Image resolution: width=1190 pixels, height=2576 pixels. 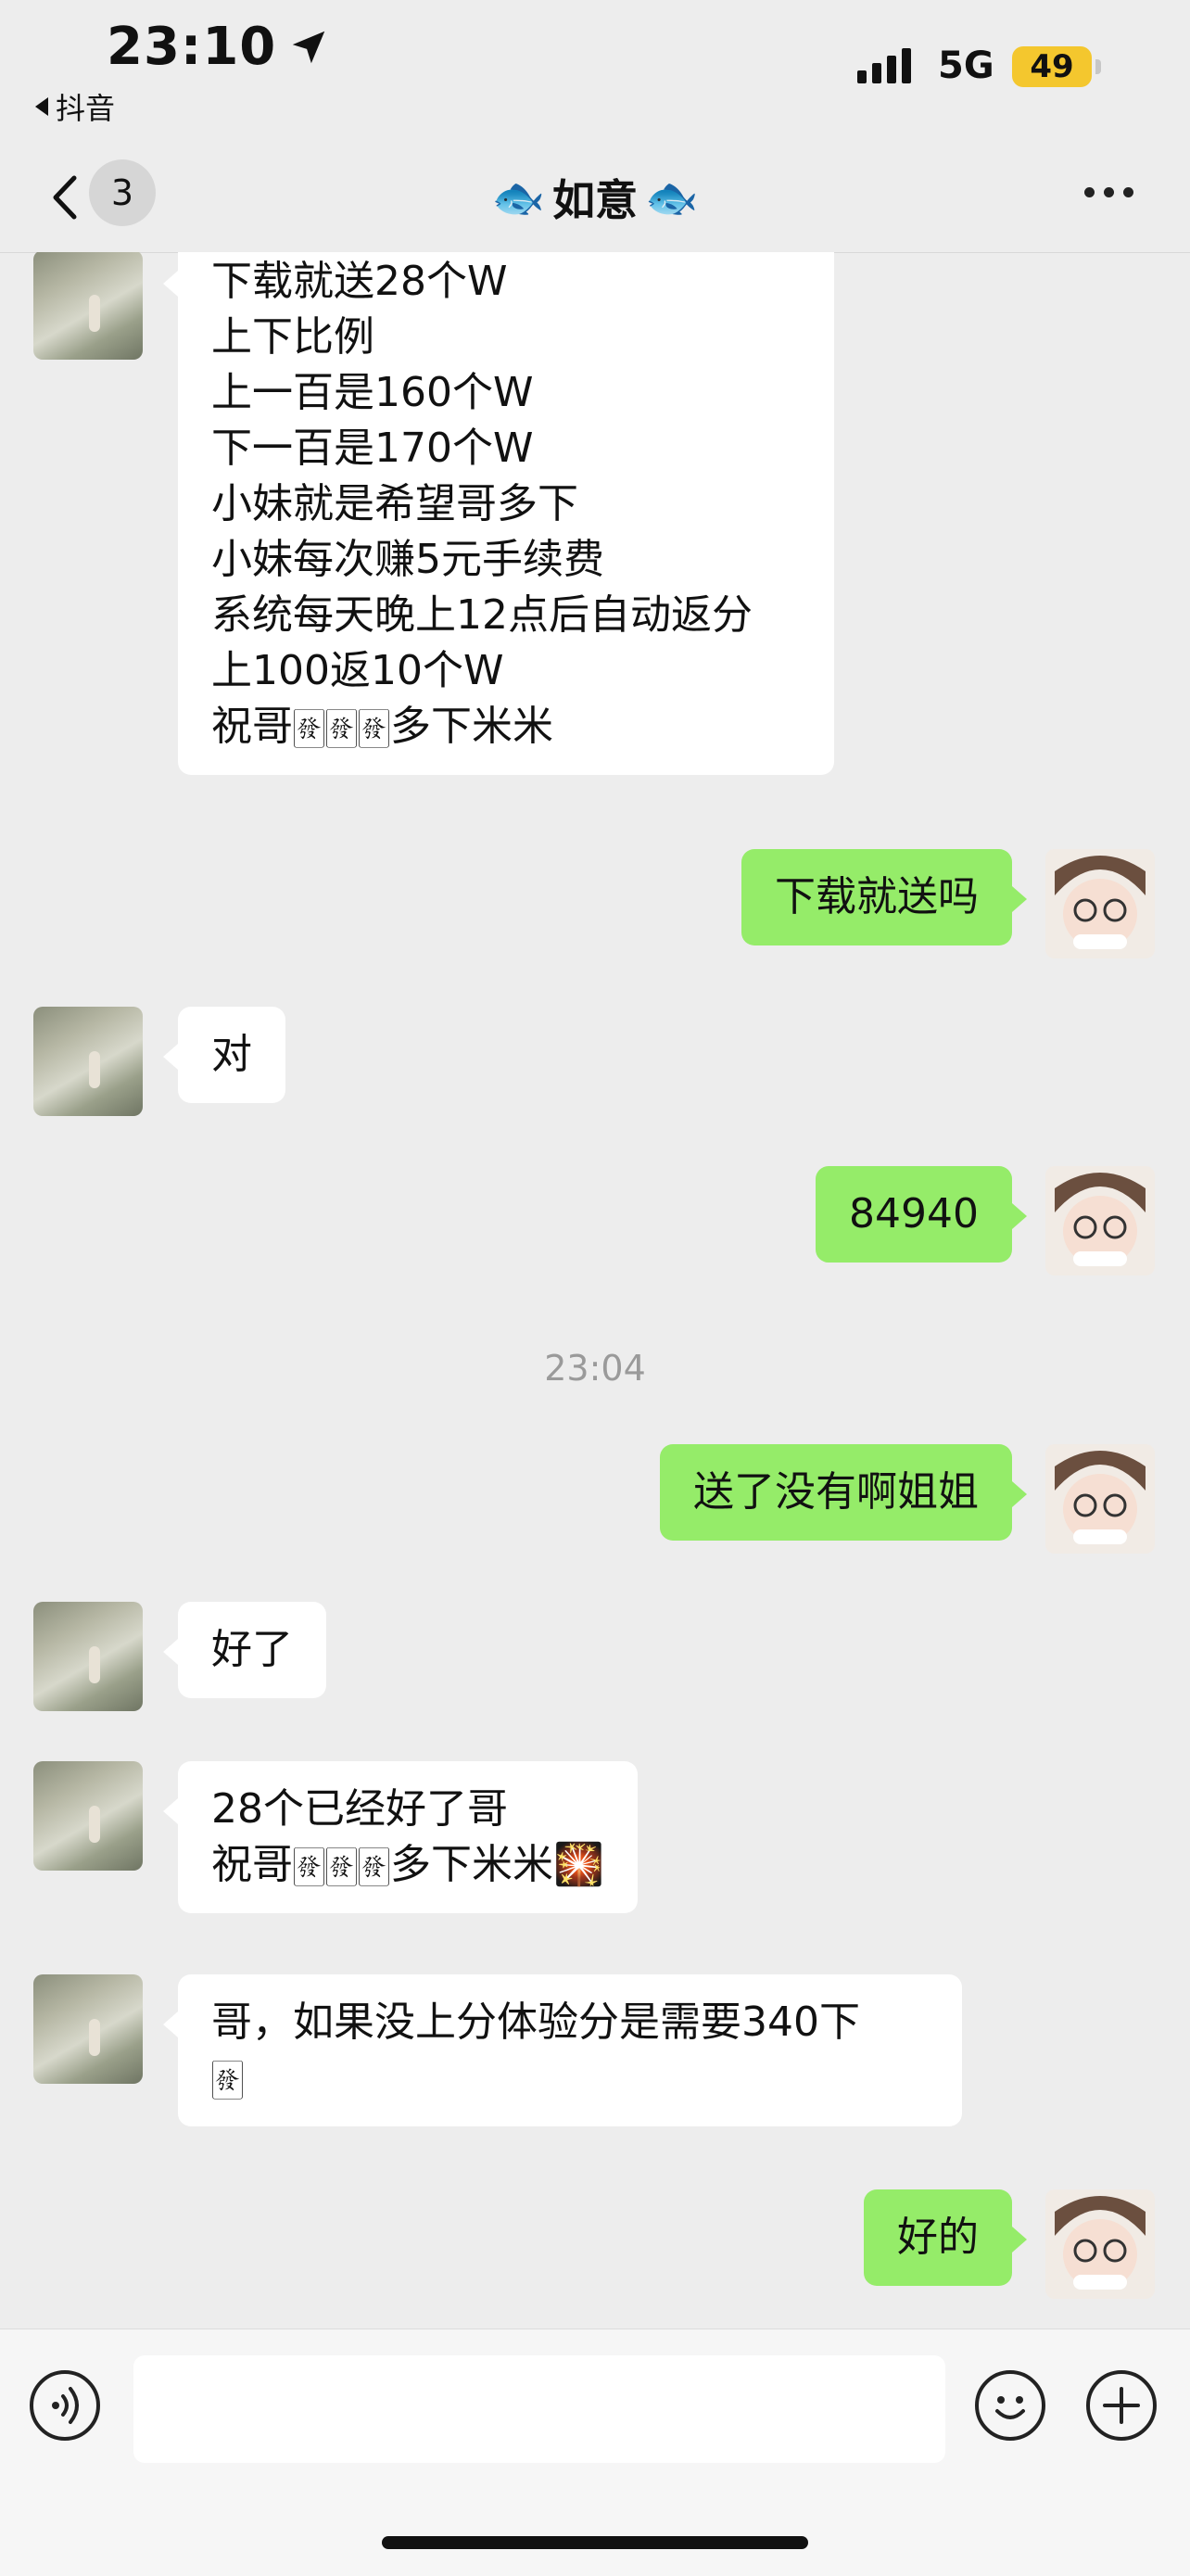 I want to click on signal-icon, so click(x=884, y=64).